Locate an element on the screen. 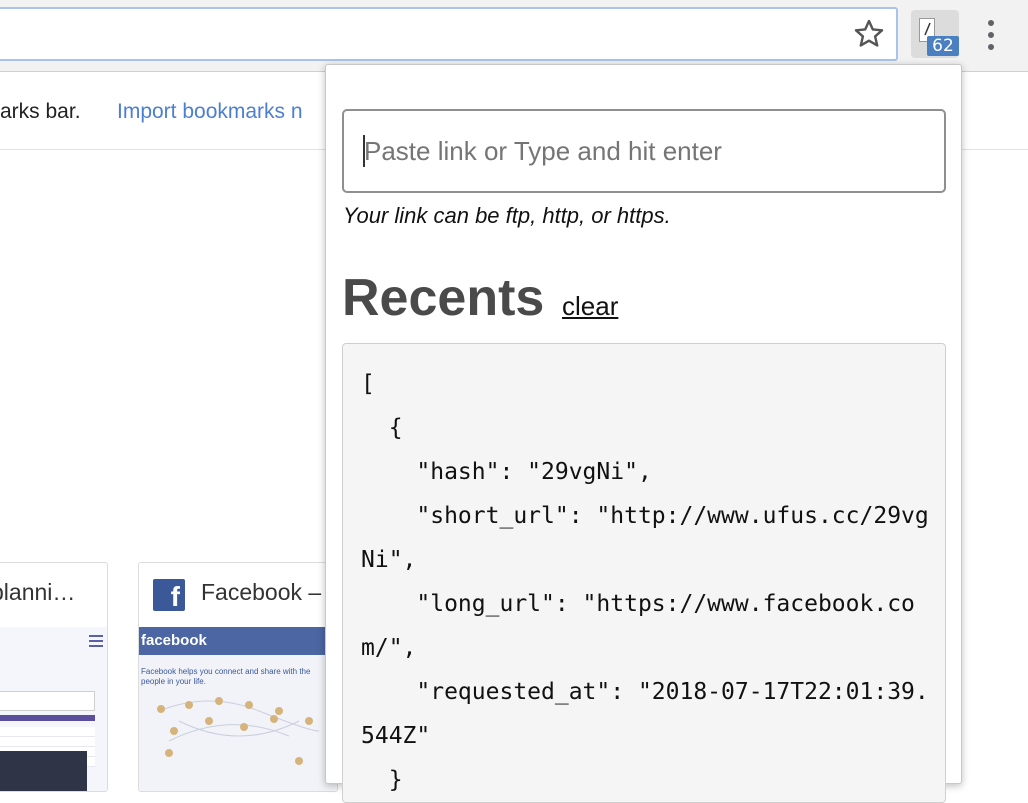 The height and width of the screenshot is (803, 1028). thumbnail-bar is located at coordinates (47, 718).